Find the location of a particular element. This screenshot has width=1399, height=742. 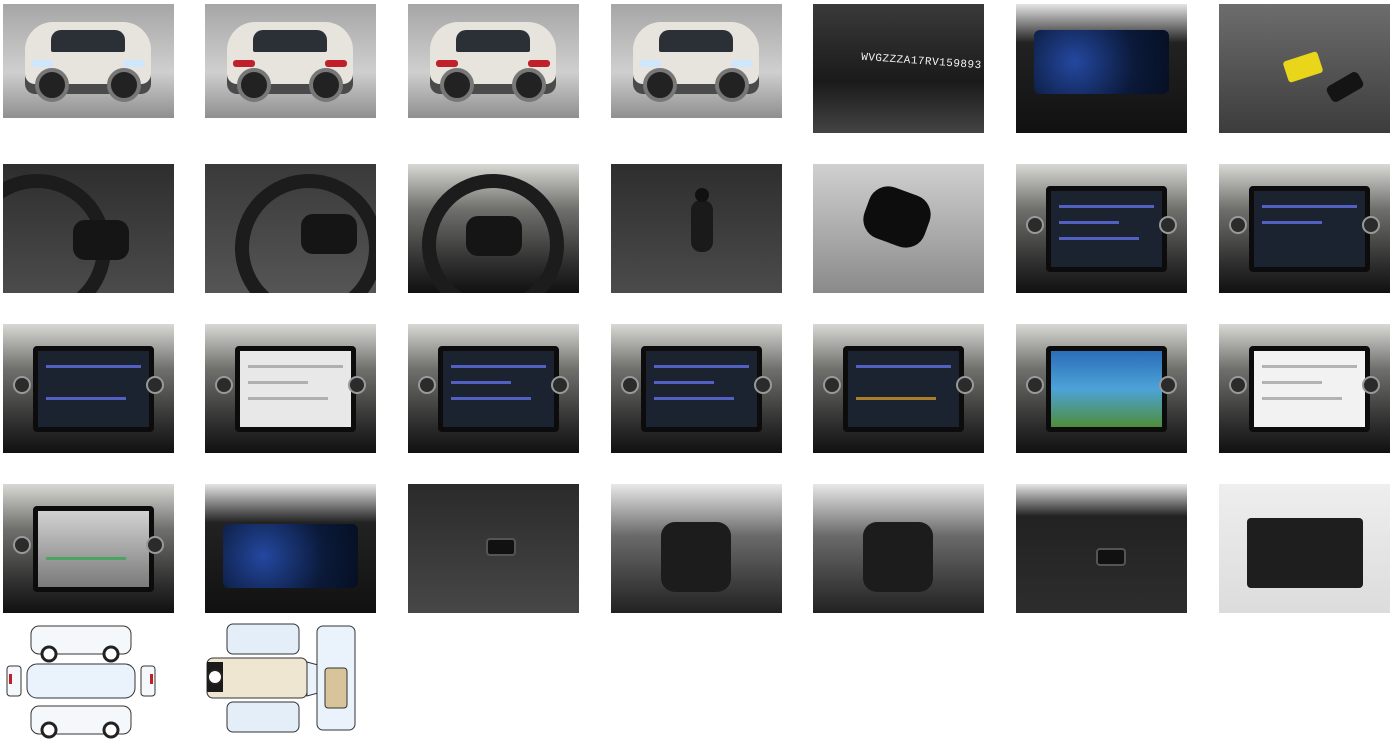

photo-exterior-rear-left is located at coordinates (290, 61).